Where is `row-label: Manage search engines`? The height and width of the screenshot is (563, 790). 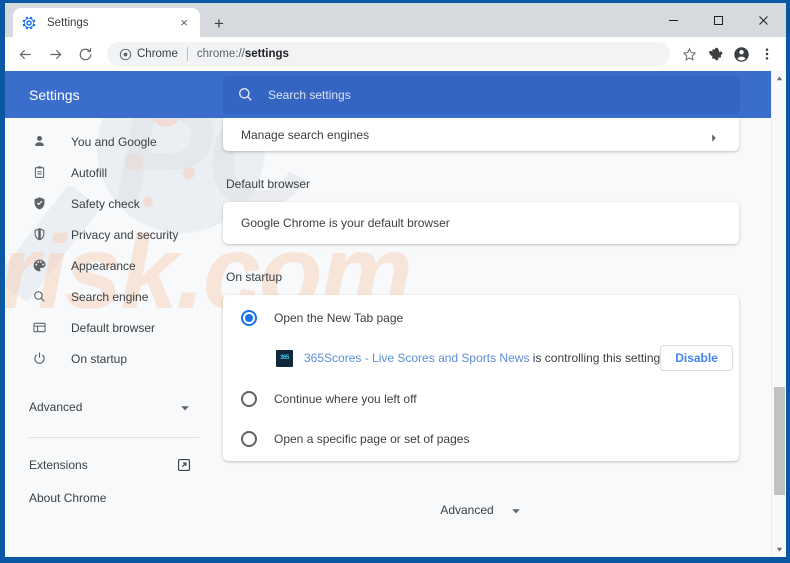
row-label: Manage search engines is located at coordinates (305, 134).